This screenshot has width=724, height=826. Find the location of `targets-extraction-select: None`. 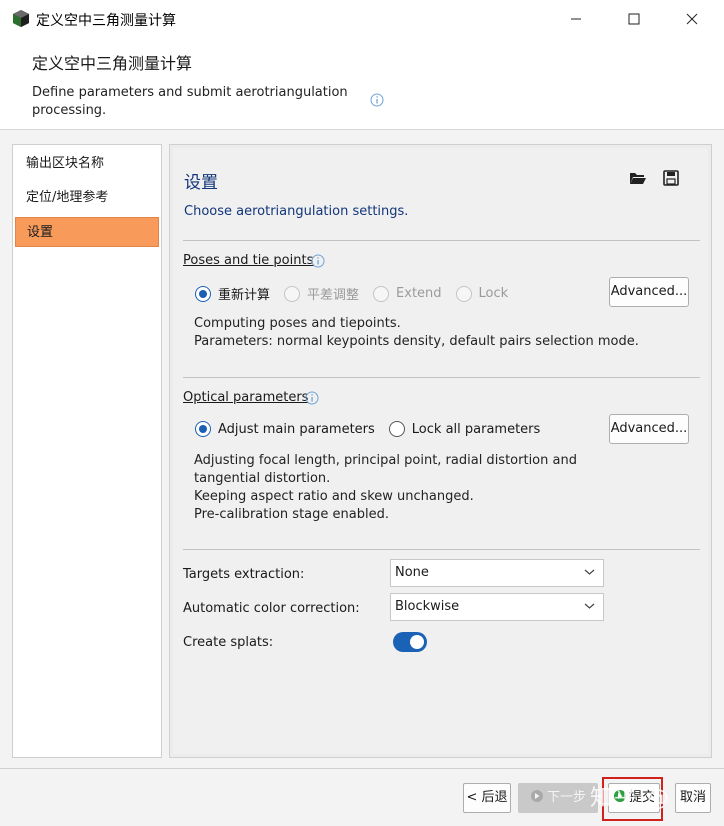

targets-extraction-select: None is located at coordinates (497, 573).